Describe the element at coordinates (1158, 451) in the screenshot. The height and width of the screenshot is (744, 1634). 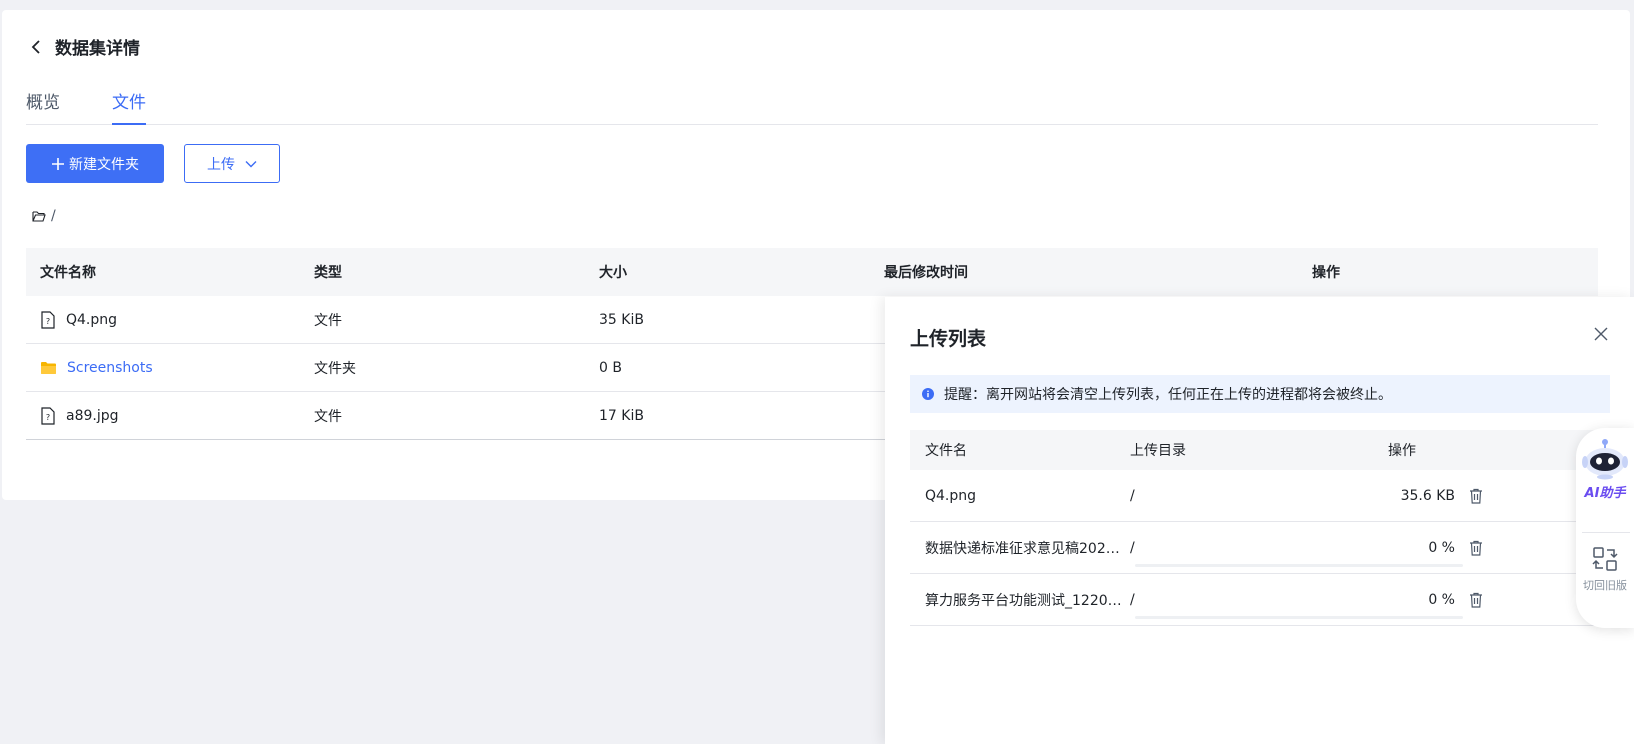
I see `column-header-upload-dir: 上传目录` at that location.